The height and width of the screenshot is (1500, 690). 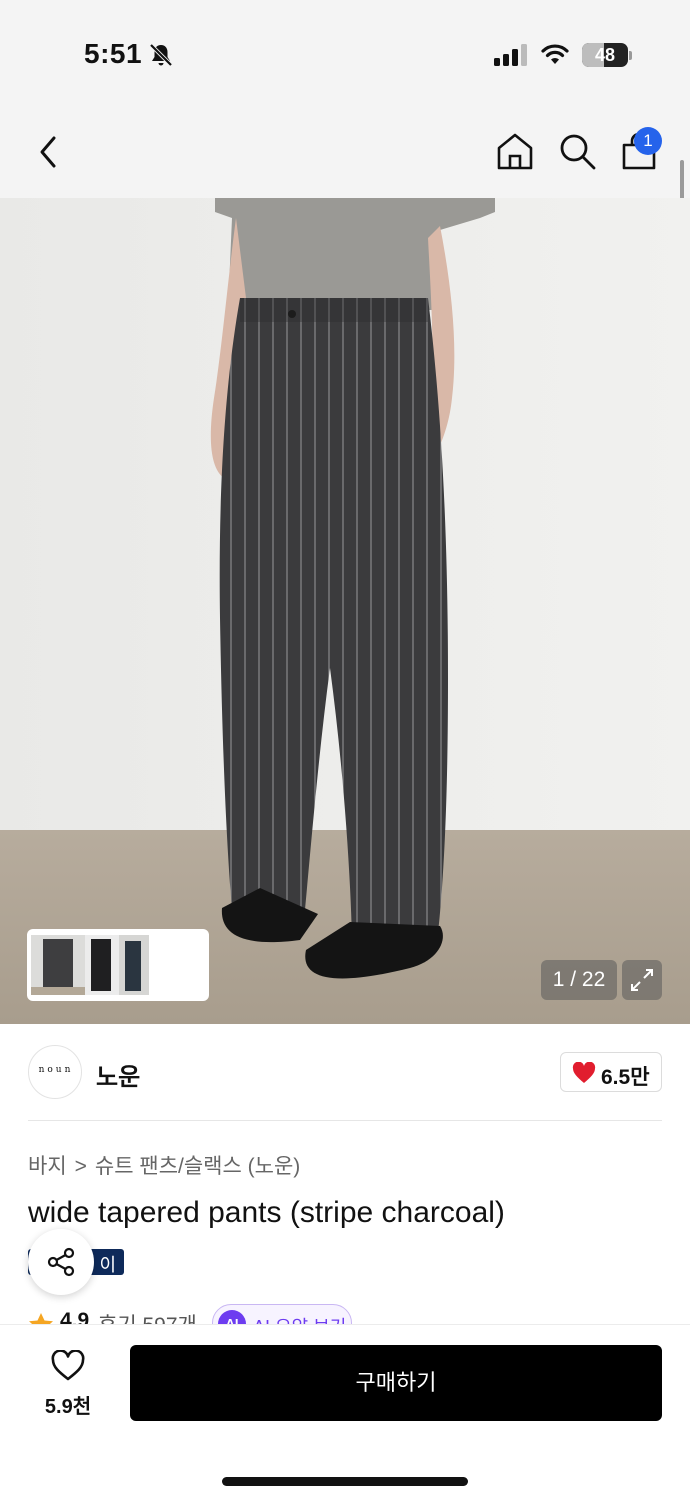 I want to click on product-title: wide tapered pants (stripe charcoal), so click(x=266, y=1212).